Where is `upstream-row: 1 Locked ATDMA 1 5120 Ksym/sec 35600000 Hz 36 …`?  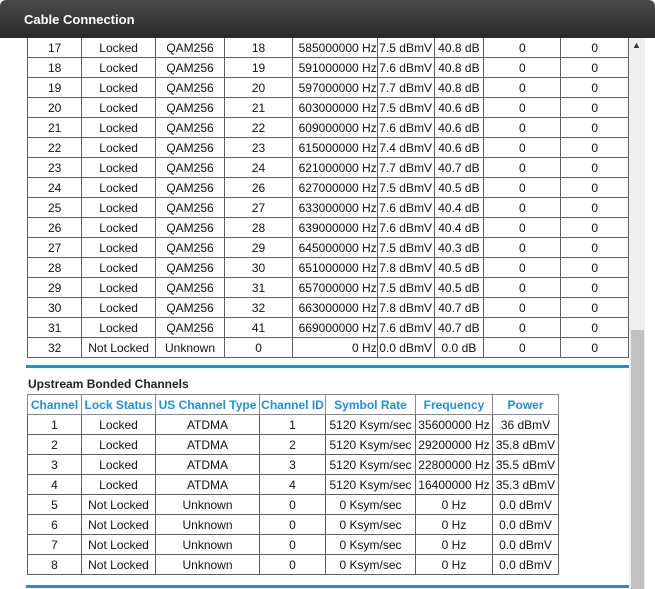 upstream-row: 1 Locked ATDMA 1 5120 Ksym/sec 35600000 Hz 36 … is located at coordinates (293, 424).